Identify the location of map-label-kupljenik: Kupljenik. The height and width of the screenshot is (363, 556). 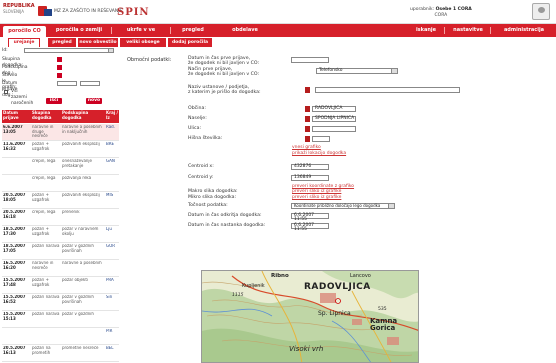
(253, 286).